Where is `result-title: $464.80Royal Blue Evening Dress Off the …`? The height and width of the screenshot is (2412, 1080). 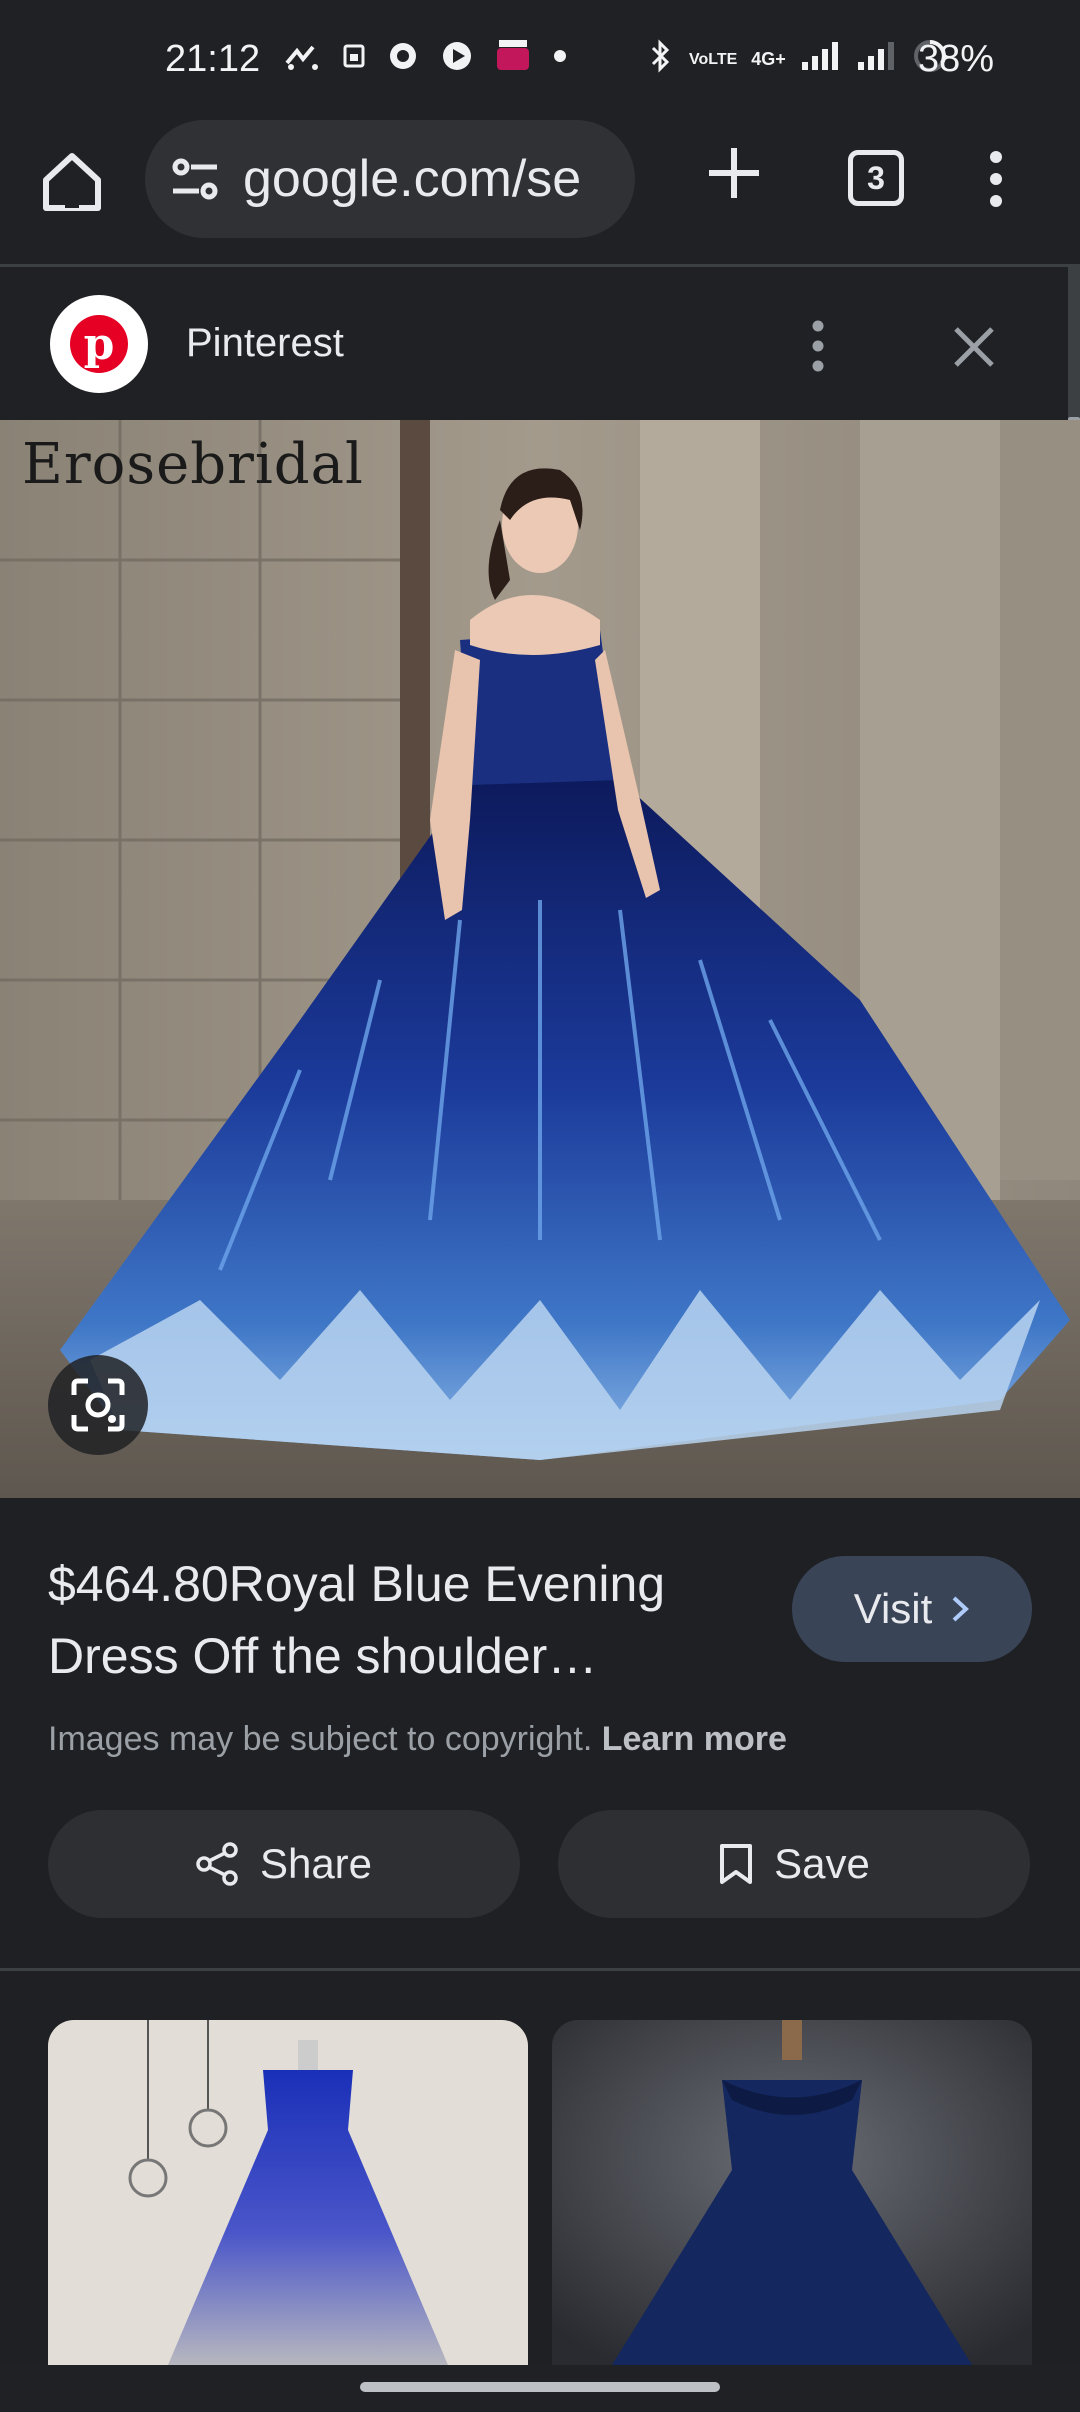 result-title: $464.80Royal Blue Evening Dress Off the … is located at coordinates (408, 1620).